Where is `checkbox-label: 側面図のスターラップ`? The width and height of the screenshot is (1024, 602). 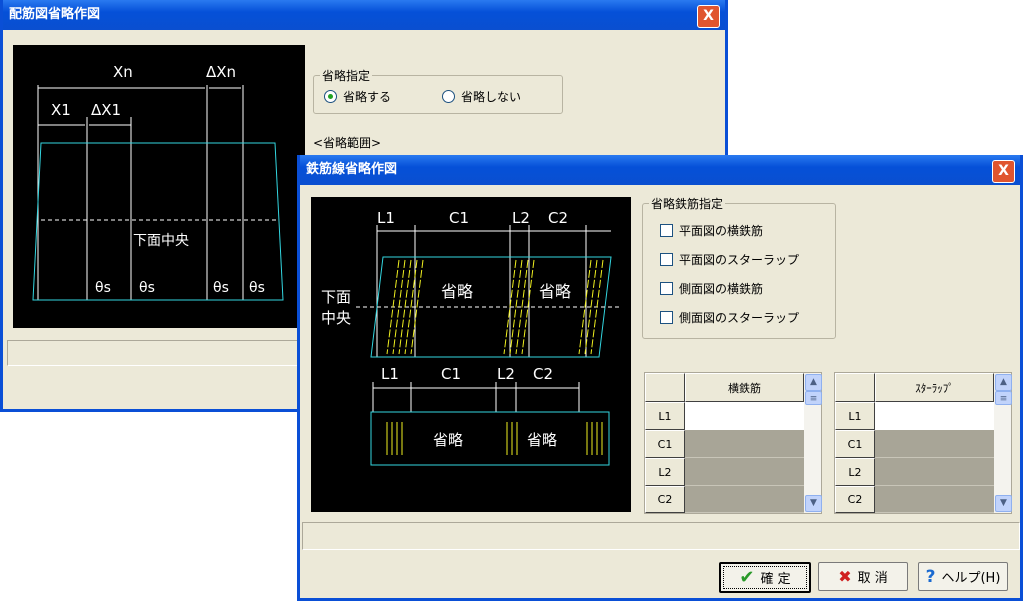
checkbox-label: 側面図のスターラップ is located at coordinates (739, 318).